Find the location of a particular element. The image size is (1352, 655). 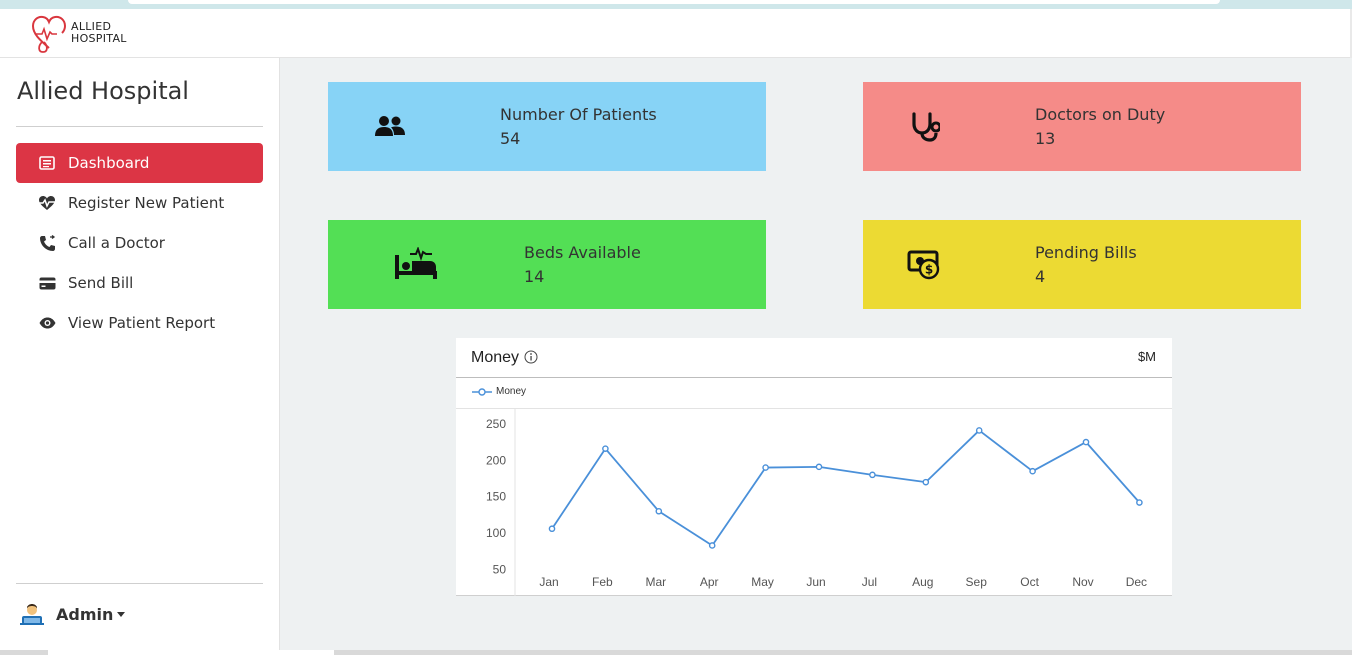

sidebar-item-send-bill: Send Bill is located at coordinates (139, 283).